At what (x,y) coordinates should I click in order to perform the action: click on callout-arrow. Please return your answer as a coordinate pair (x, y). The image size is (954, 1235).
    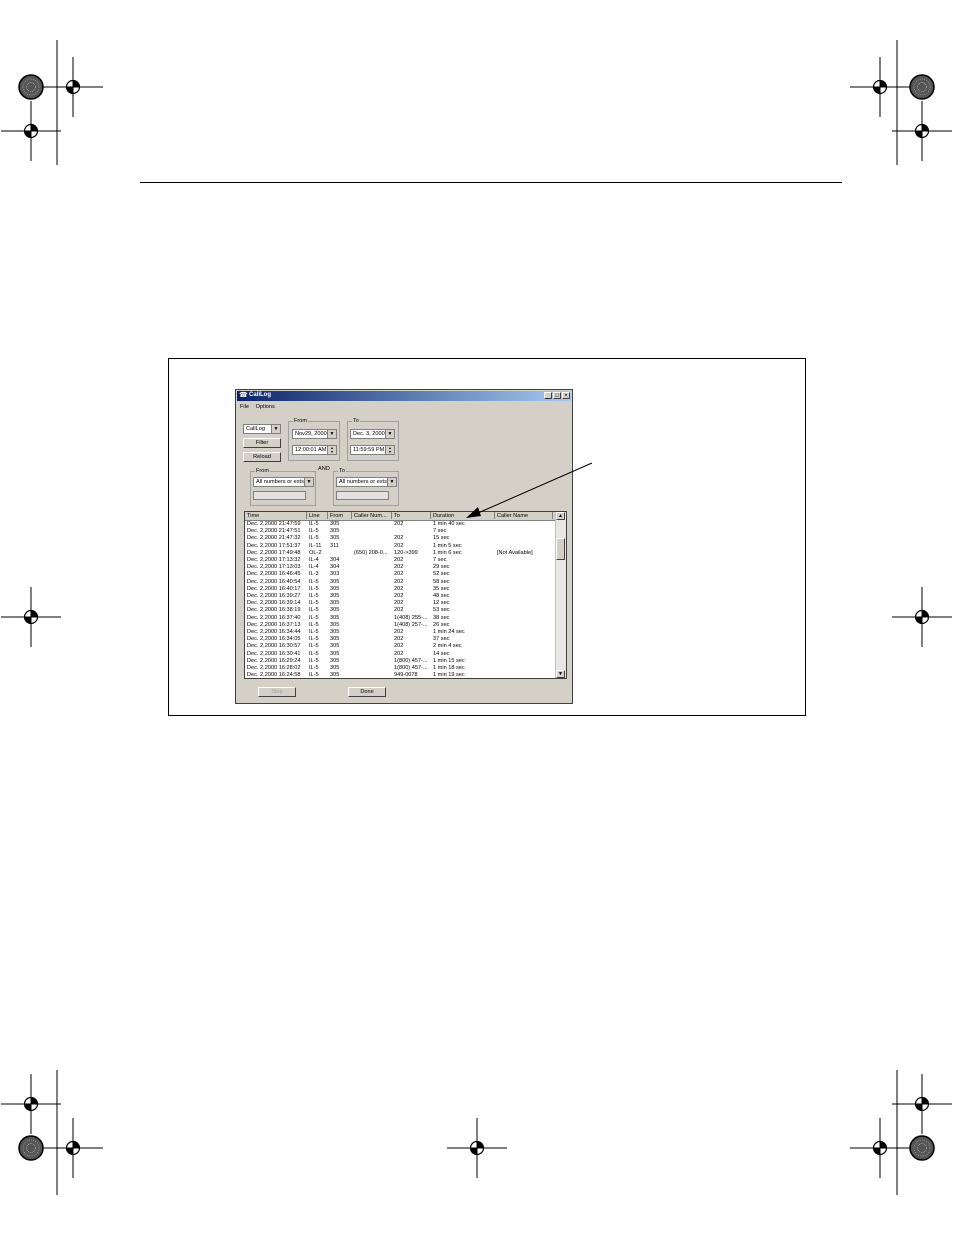
    Looking at the image, I should click on (529, 490).